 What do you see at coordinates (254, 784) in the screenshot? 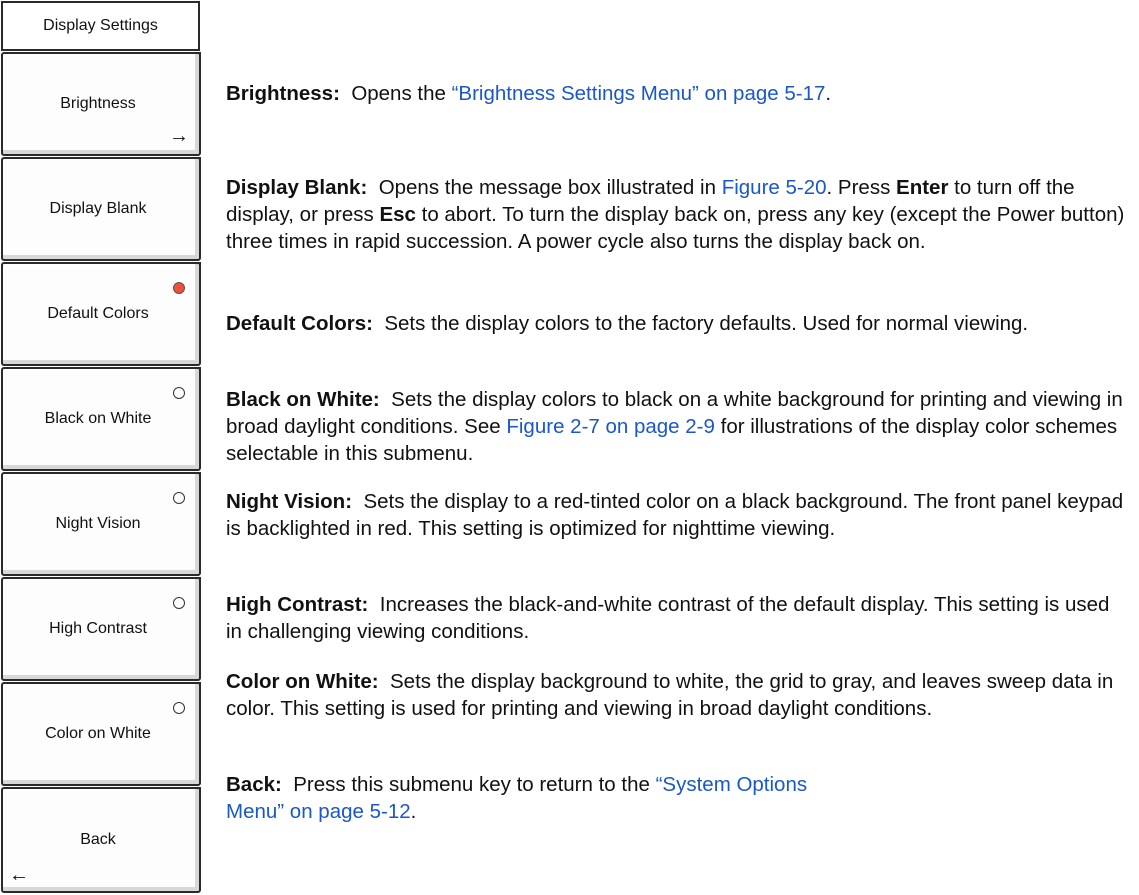
I see `term: Back:` at bounding box center [254, 784].